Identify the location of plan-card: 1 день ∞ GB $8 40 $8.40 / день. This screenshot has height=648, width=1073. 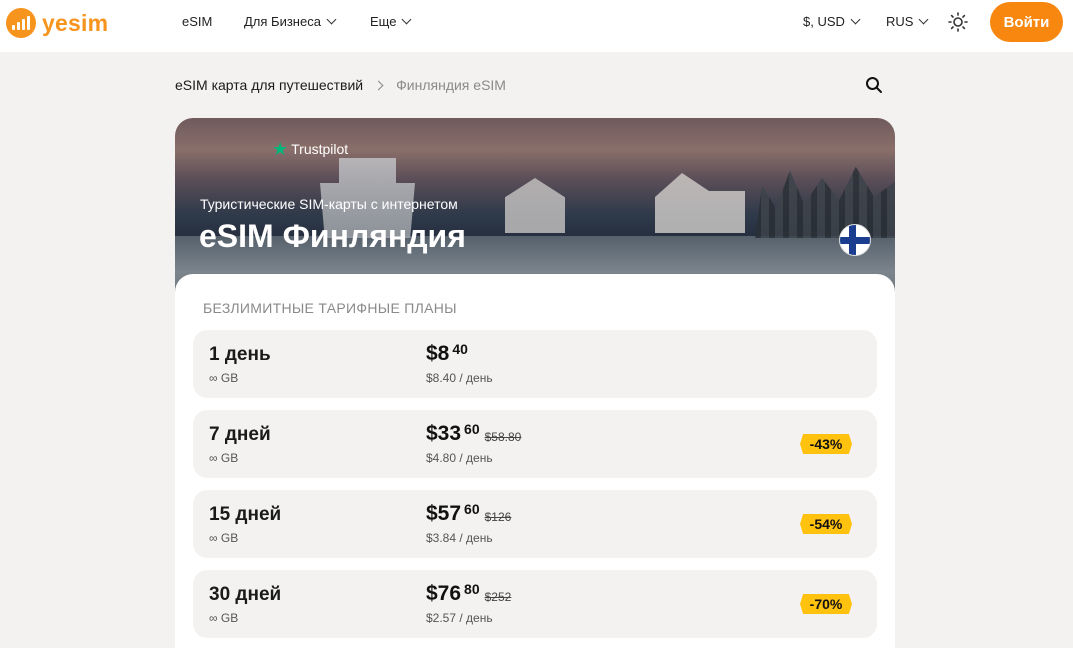
(535, 364).